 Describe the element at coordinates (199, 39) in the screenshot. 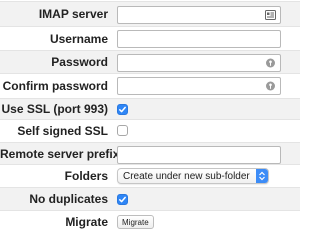

I see `username-input` at that location.